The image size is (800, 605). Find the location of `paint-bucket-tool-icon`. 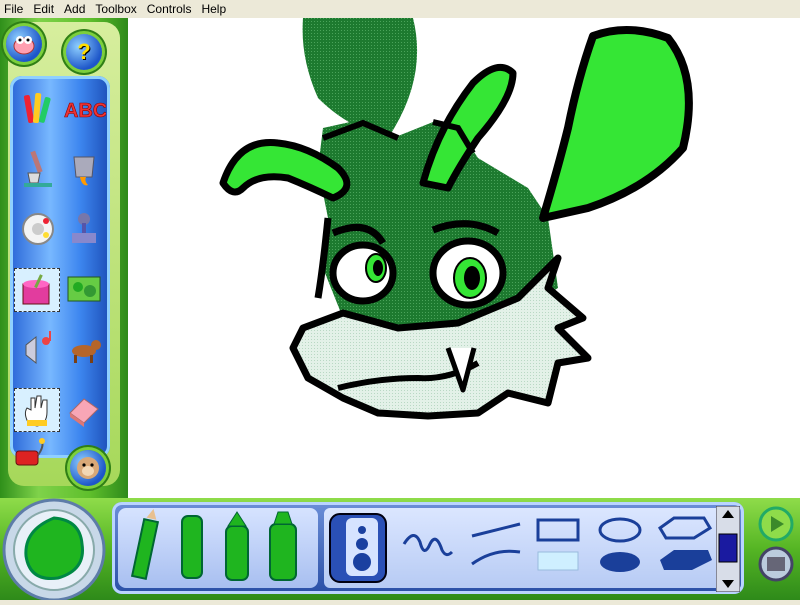

paint-bucket-tool-icon is located at coordinates (84, 171).